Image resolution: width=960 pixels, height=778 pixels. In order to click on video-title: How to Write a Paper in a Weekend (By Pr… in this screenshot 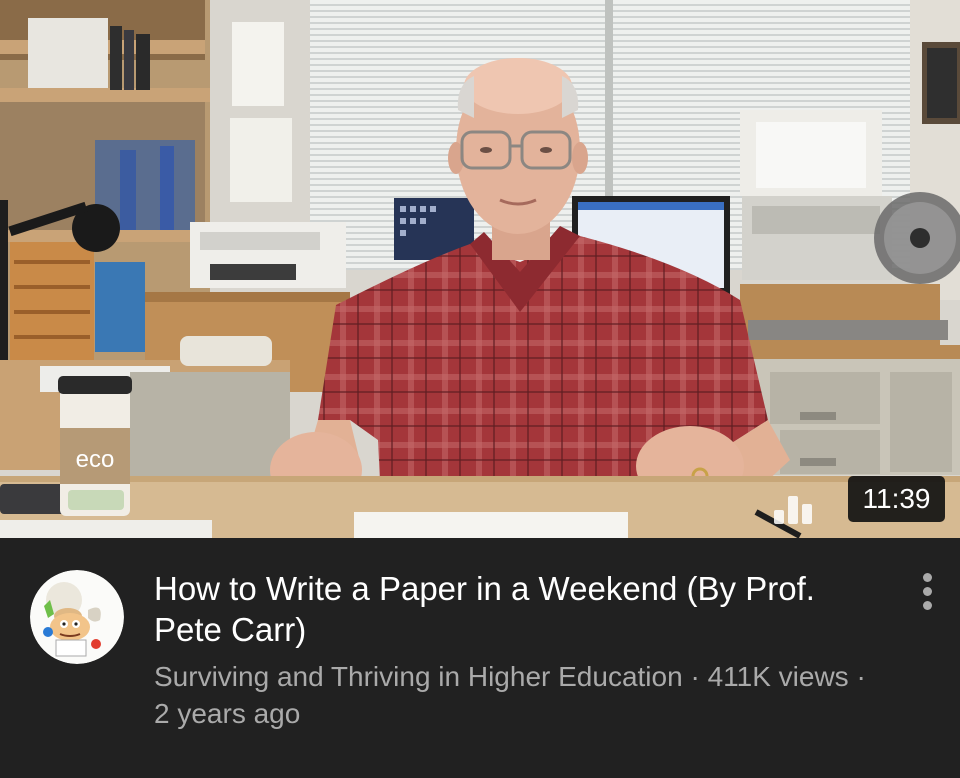, I will do `click(514, 609)`.